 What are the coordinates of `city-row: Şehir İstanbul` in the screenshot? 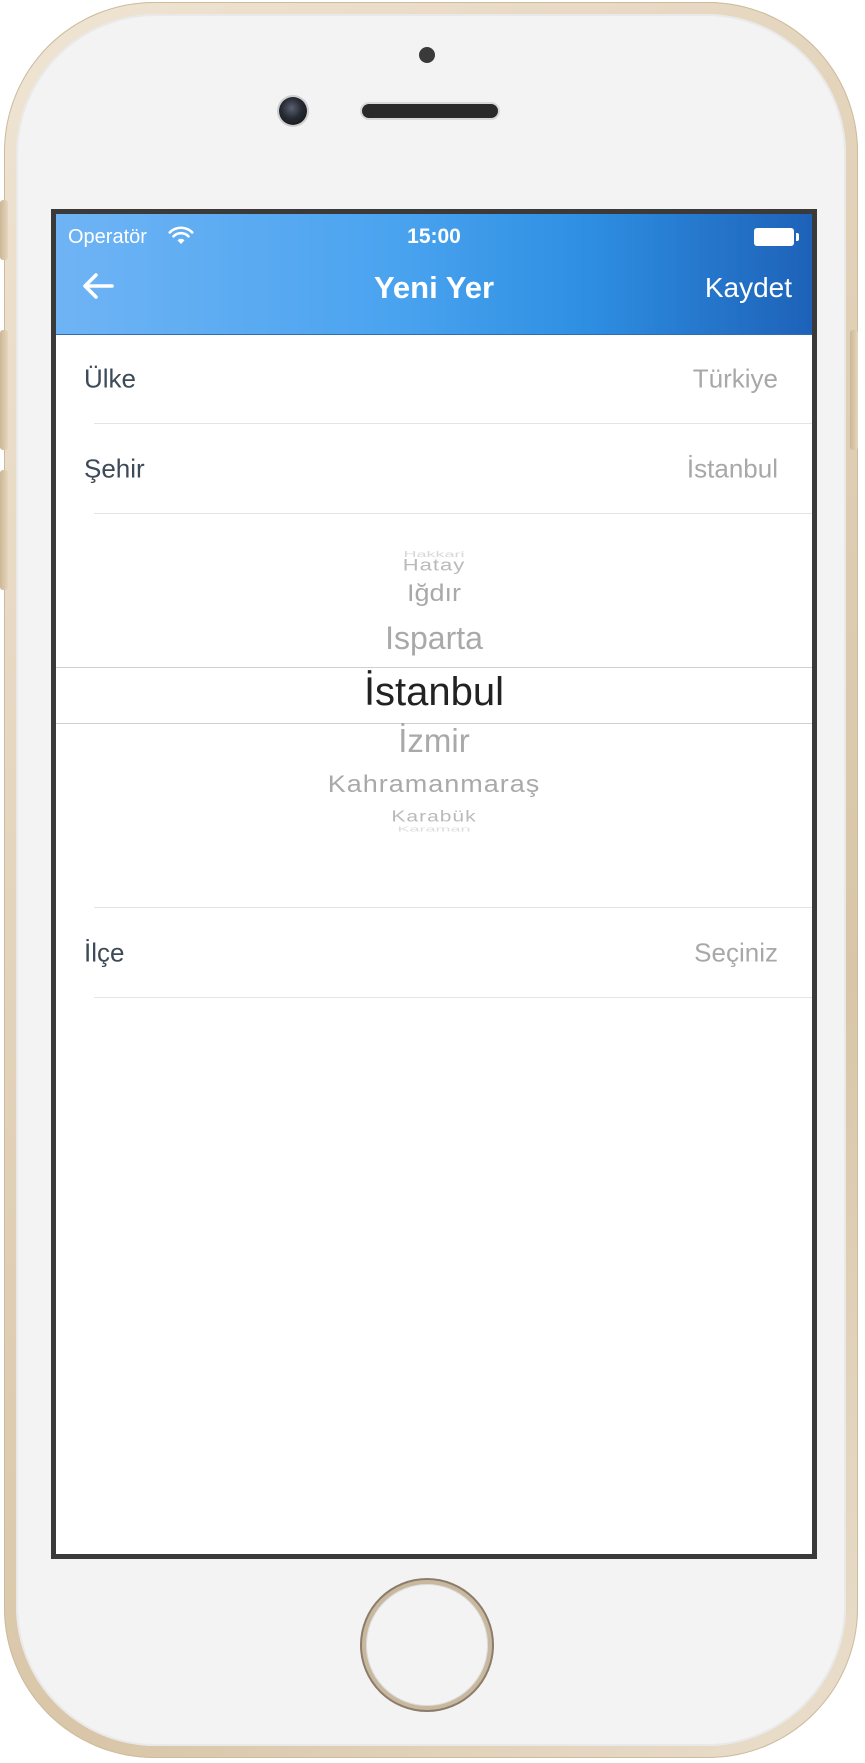 It's located at (434, 469).